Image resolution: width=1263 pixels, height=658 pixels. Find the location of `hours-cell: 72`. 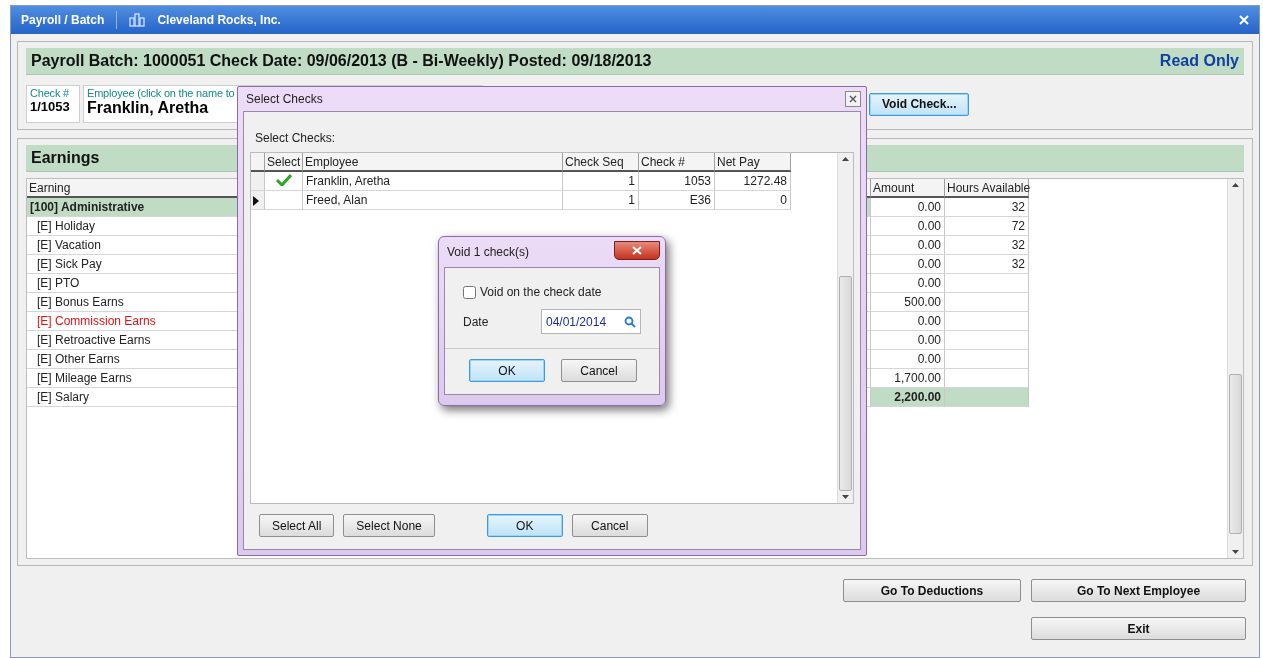

hours-cell: 72 is located at coordinates (987, 226).